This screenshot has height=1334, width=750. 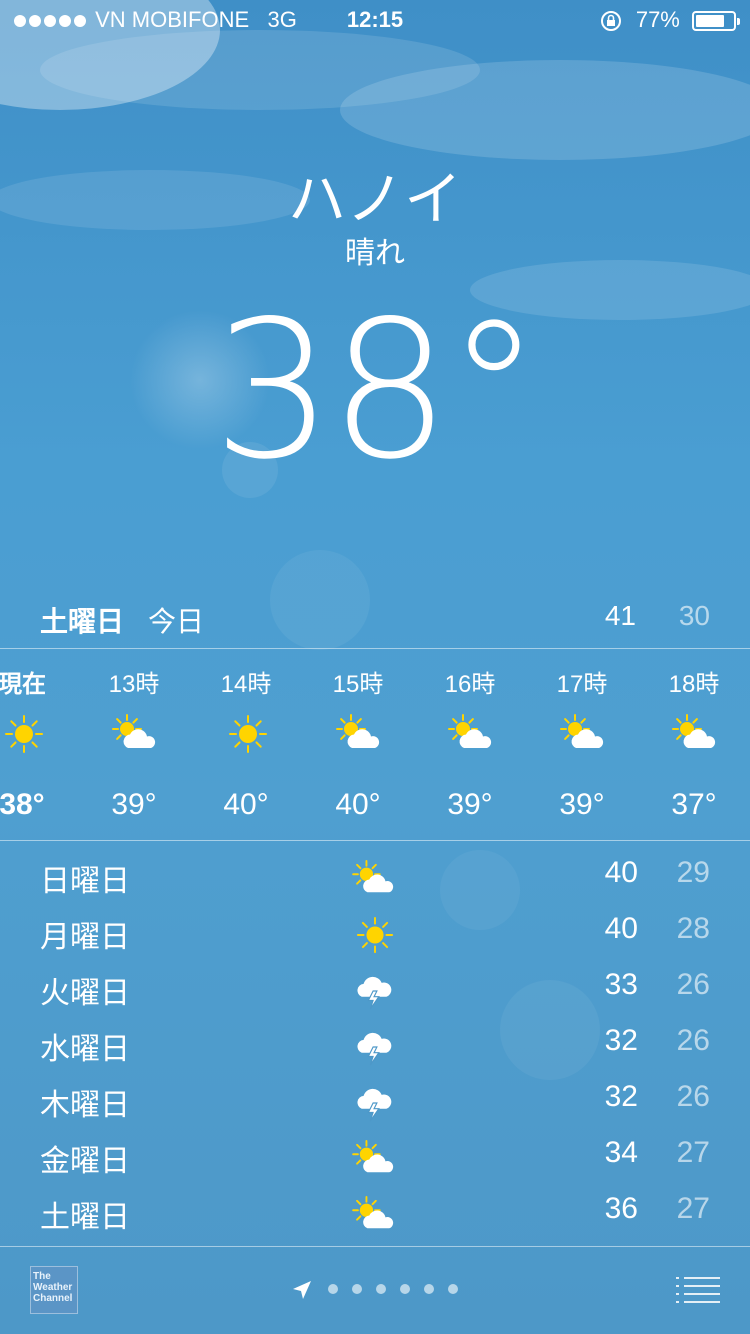 I want to click on weather-channel-logo: The Weather Channel, so click(x=54, y=1290).